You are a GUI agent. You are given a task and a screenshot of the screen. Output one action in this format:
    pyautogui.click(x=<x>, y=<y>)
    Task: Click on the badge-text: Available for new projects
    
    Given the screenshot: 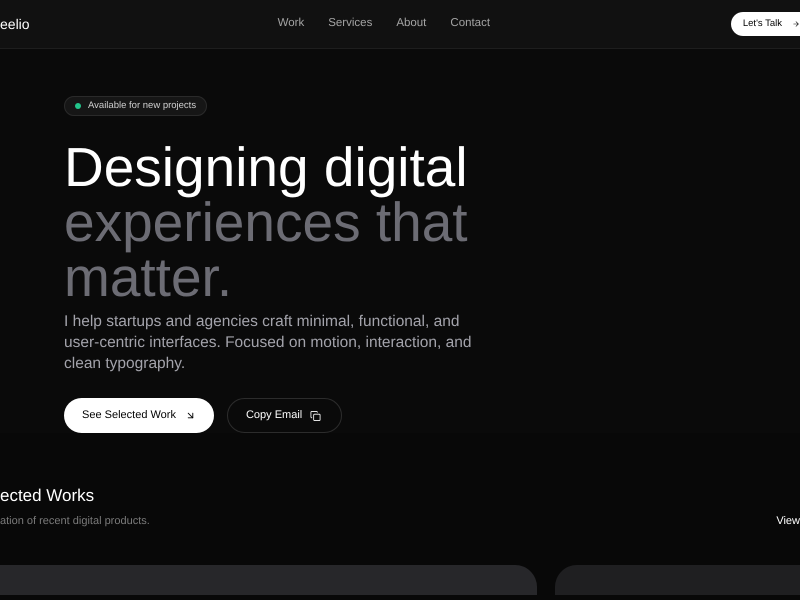 What is the action you would take?
    pyautogui.click(x=142, y=106)
    